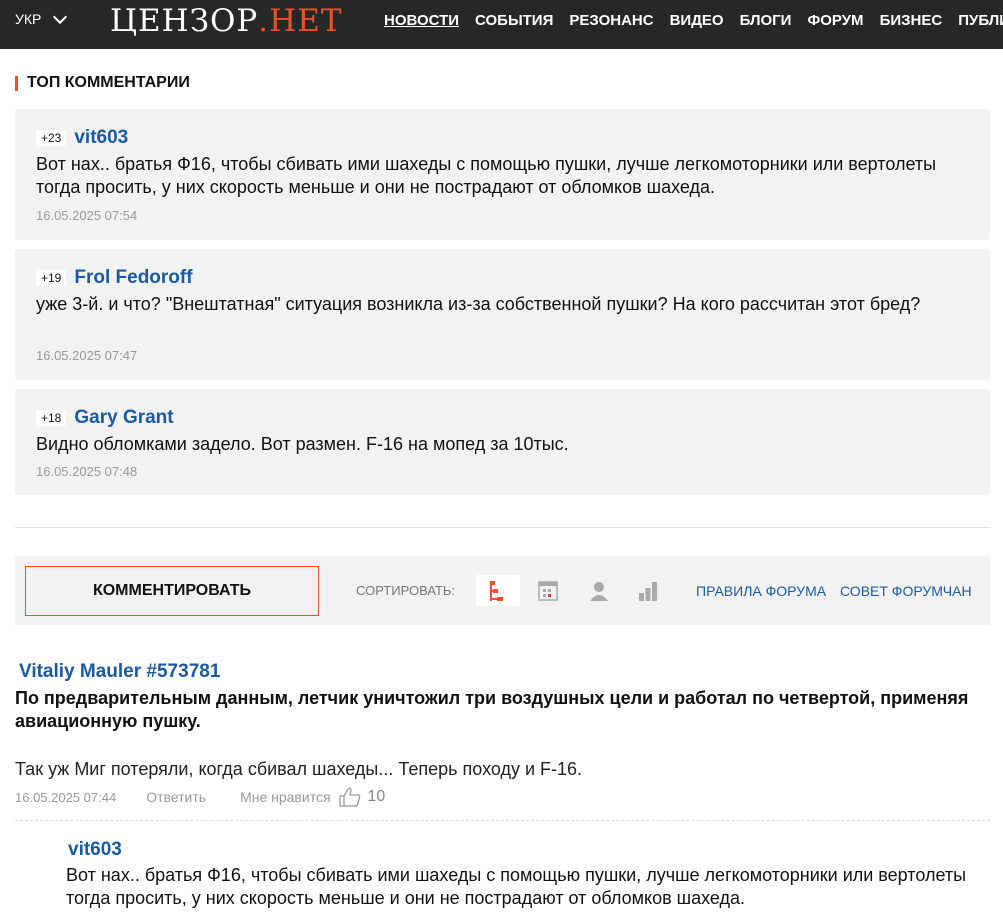 This screenshot has height=916, width=1003. I want to click on nav-events: СОБЫТИЯ, so click(514, 20).